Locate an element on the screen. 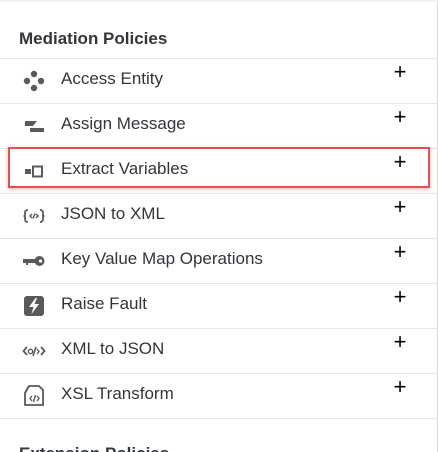 This screenshot has width=438, height=452. xsl-transform-icon is located at coordinates (34, 396).